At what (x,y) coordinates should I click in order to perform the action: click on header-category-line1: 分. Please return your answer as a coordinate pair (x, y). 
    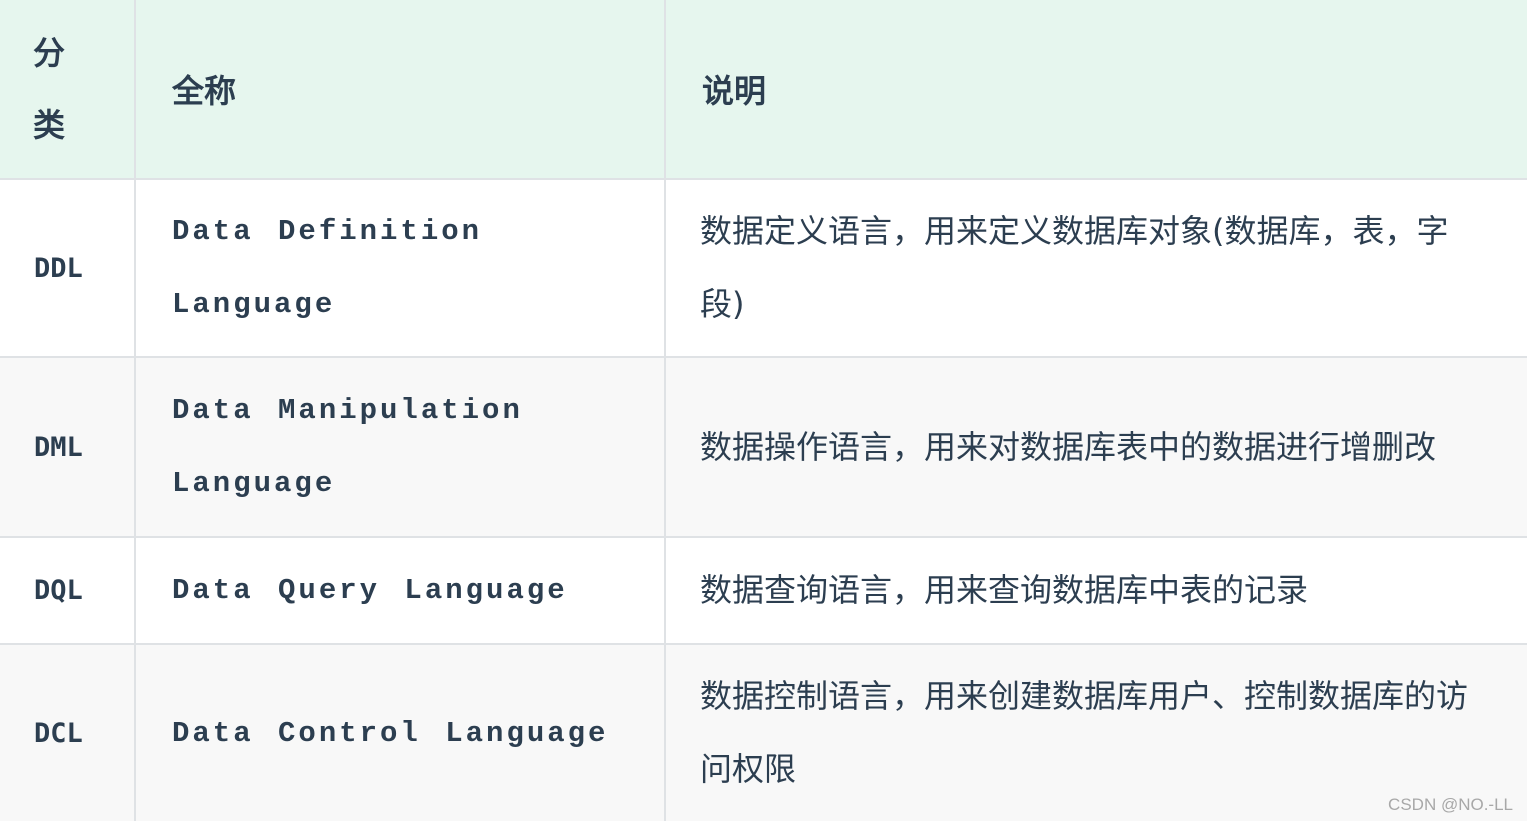
    Looking at the image, I should click on (49, 53).